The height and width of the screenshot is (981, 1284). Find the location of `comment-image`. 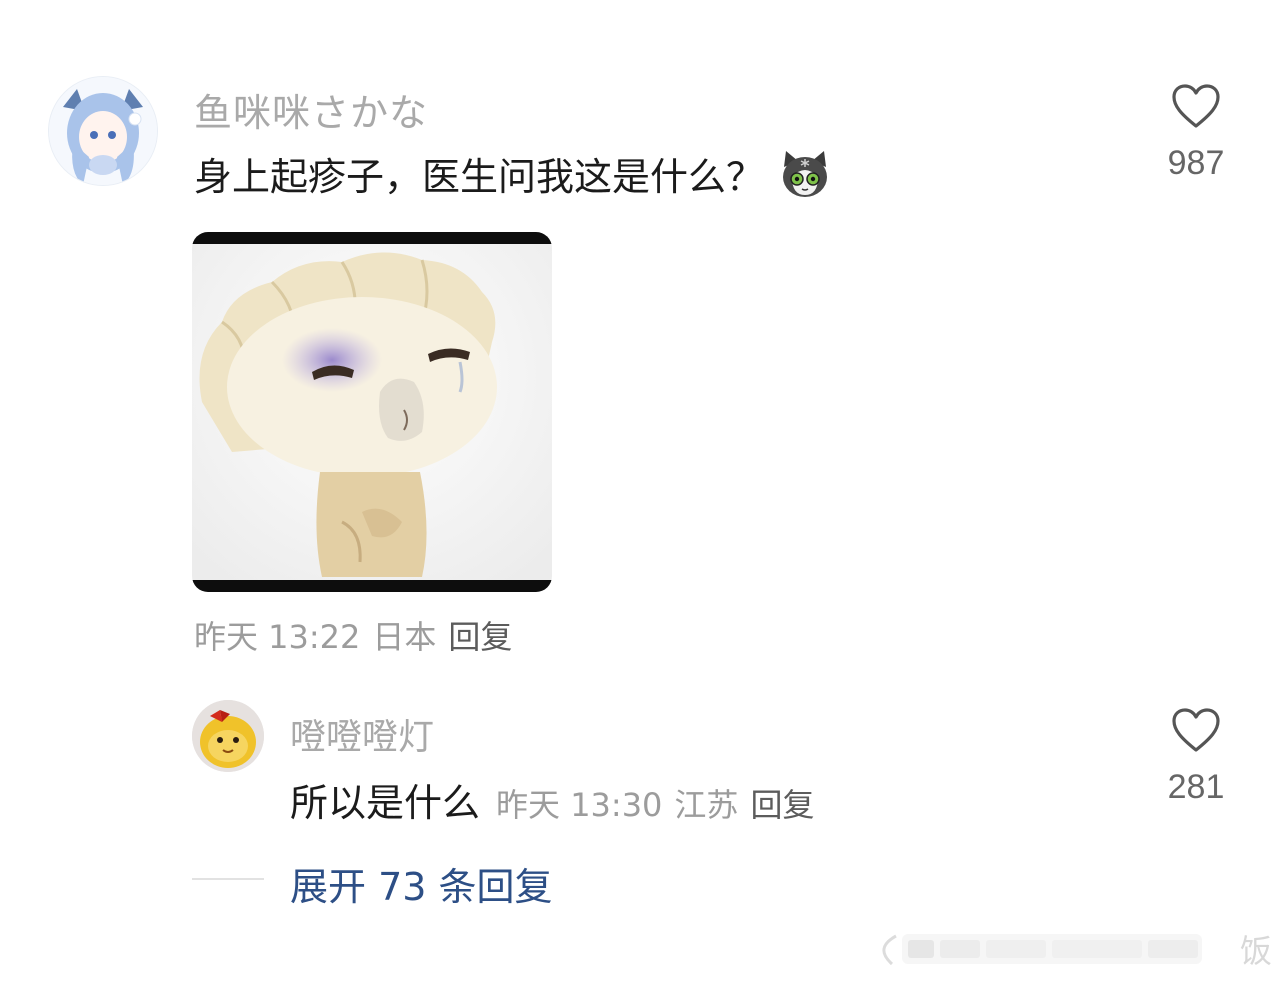

comment-image is located at coordinates (372, 412).